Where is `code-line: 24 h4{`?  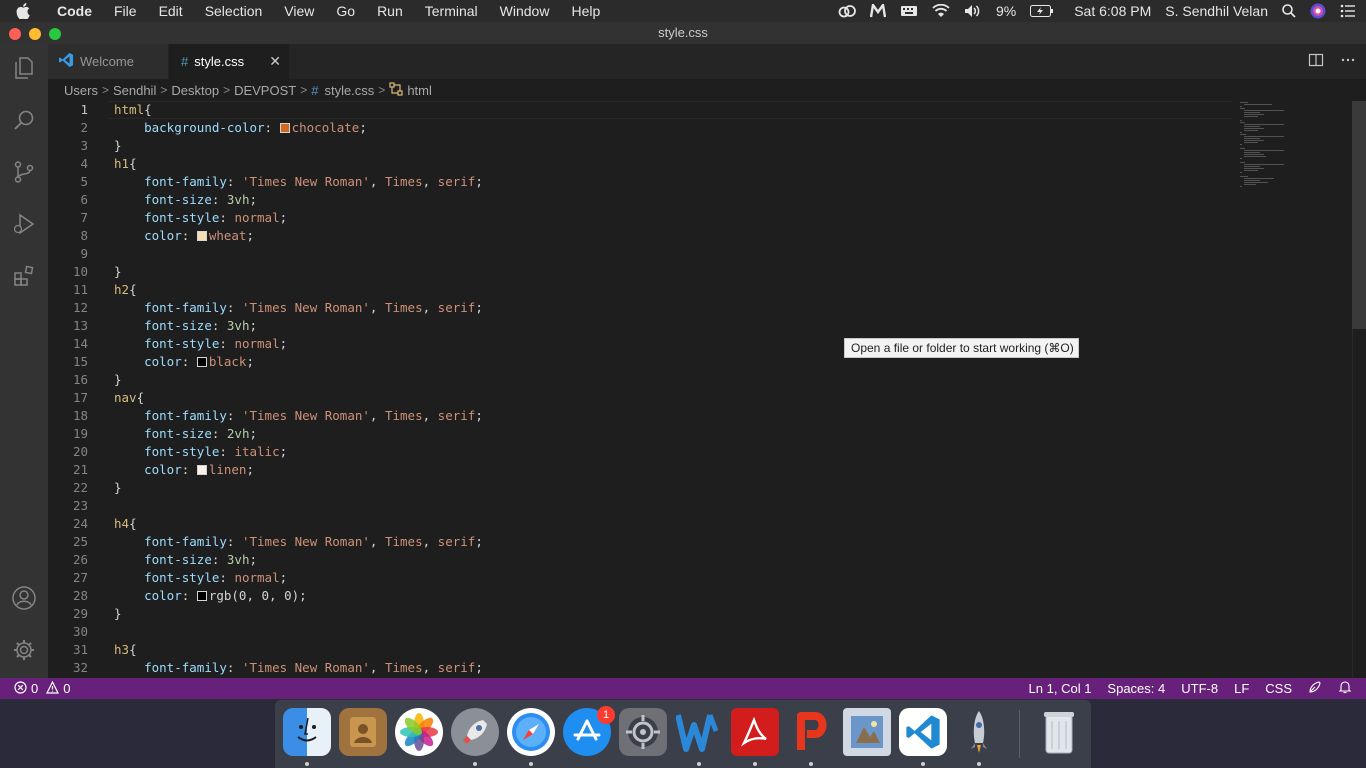 code-line: 24 h4{ is located at coordinates (698, 524).